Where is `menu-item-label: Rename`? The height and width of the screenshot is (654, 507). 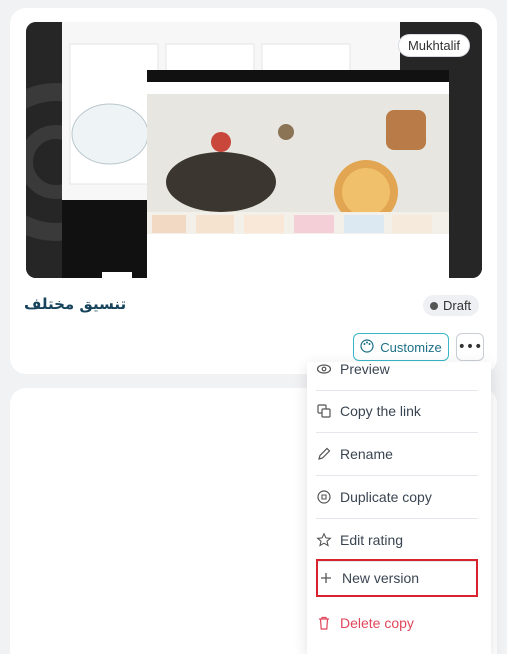
menu-item-label: Rename is located at coordinates (366, 454).